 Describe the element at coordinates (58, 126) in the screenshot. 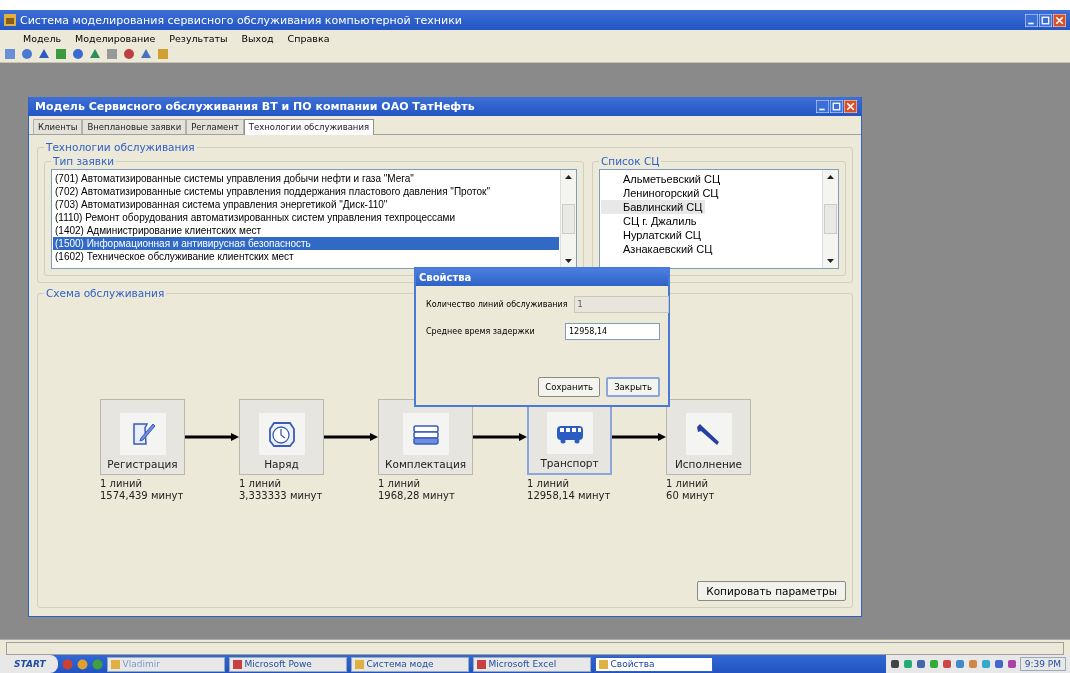

I see `tab: Клиенты` at that location.